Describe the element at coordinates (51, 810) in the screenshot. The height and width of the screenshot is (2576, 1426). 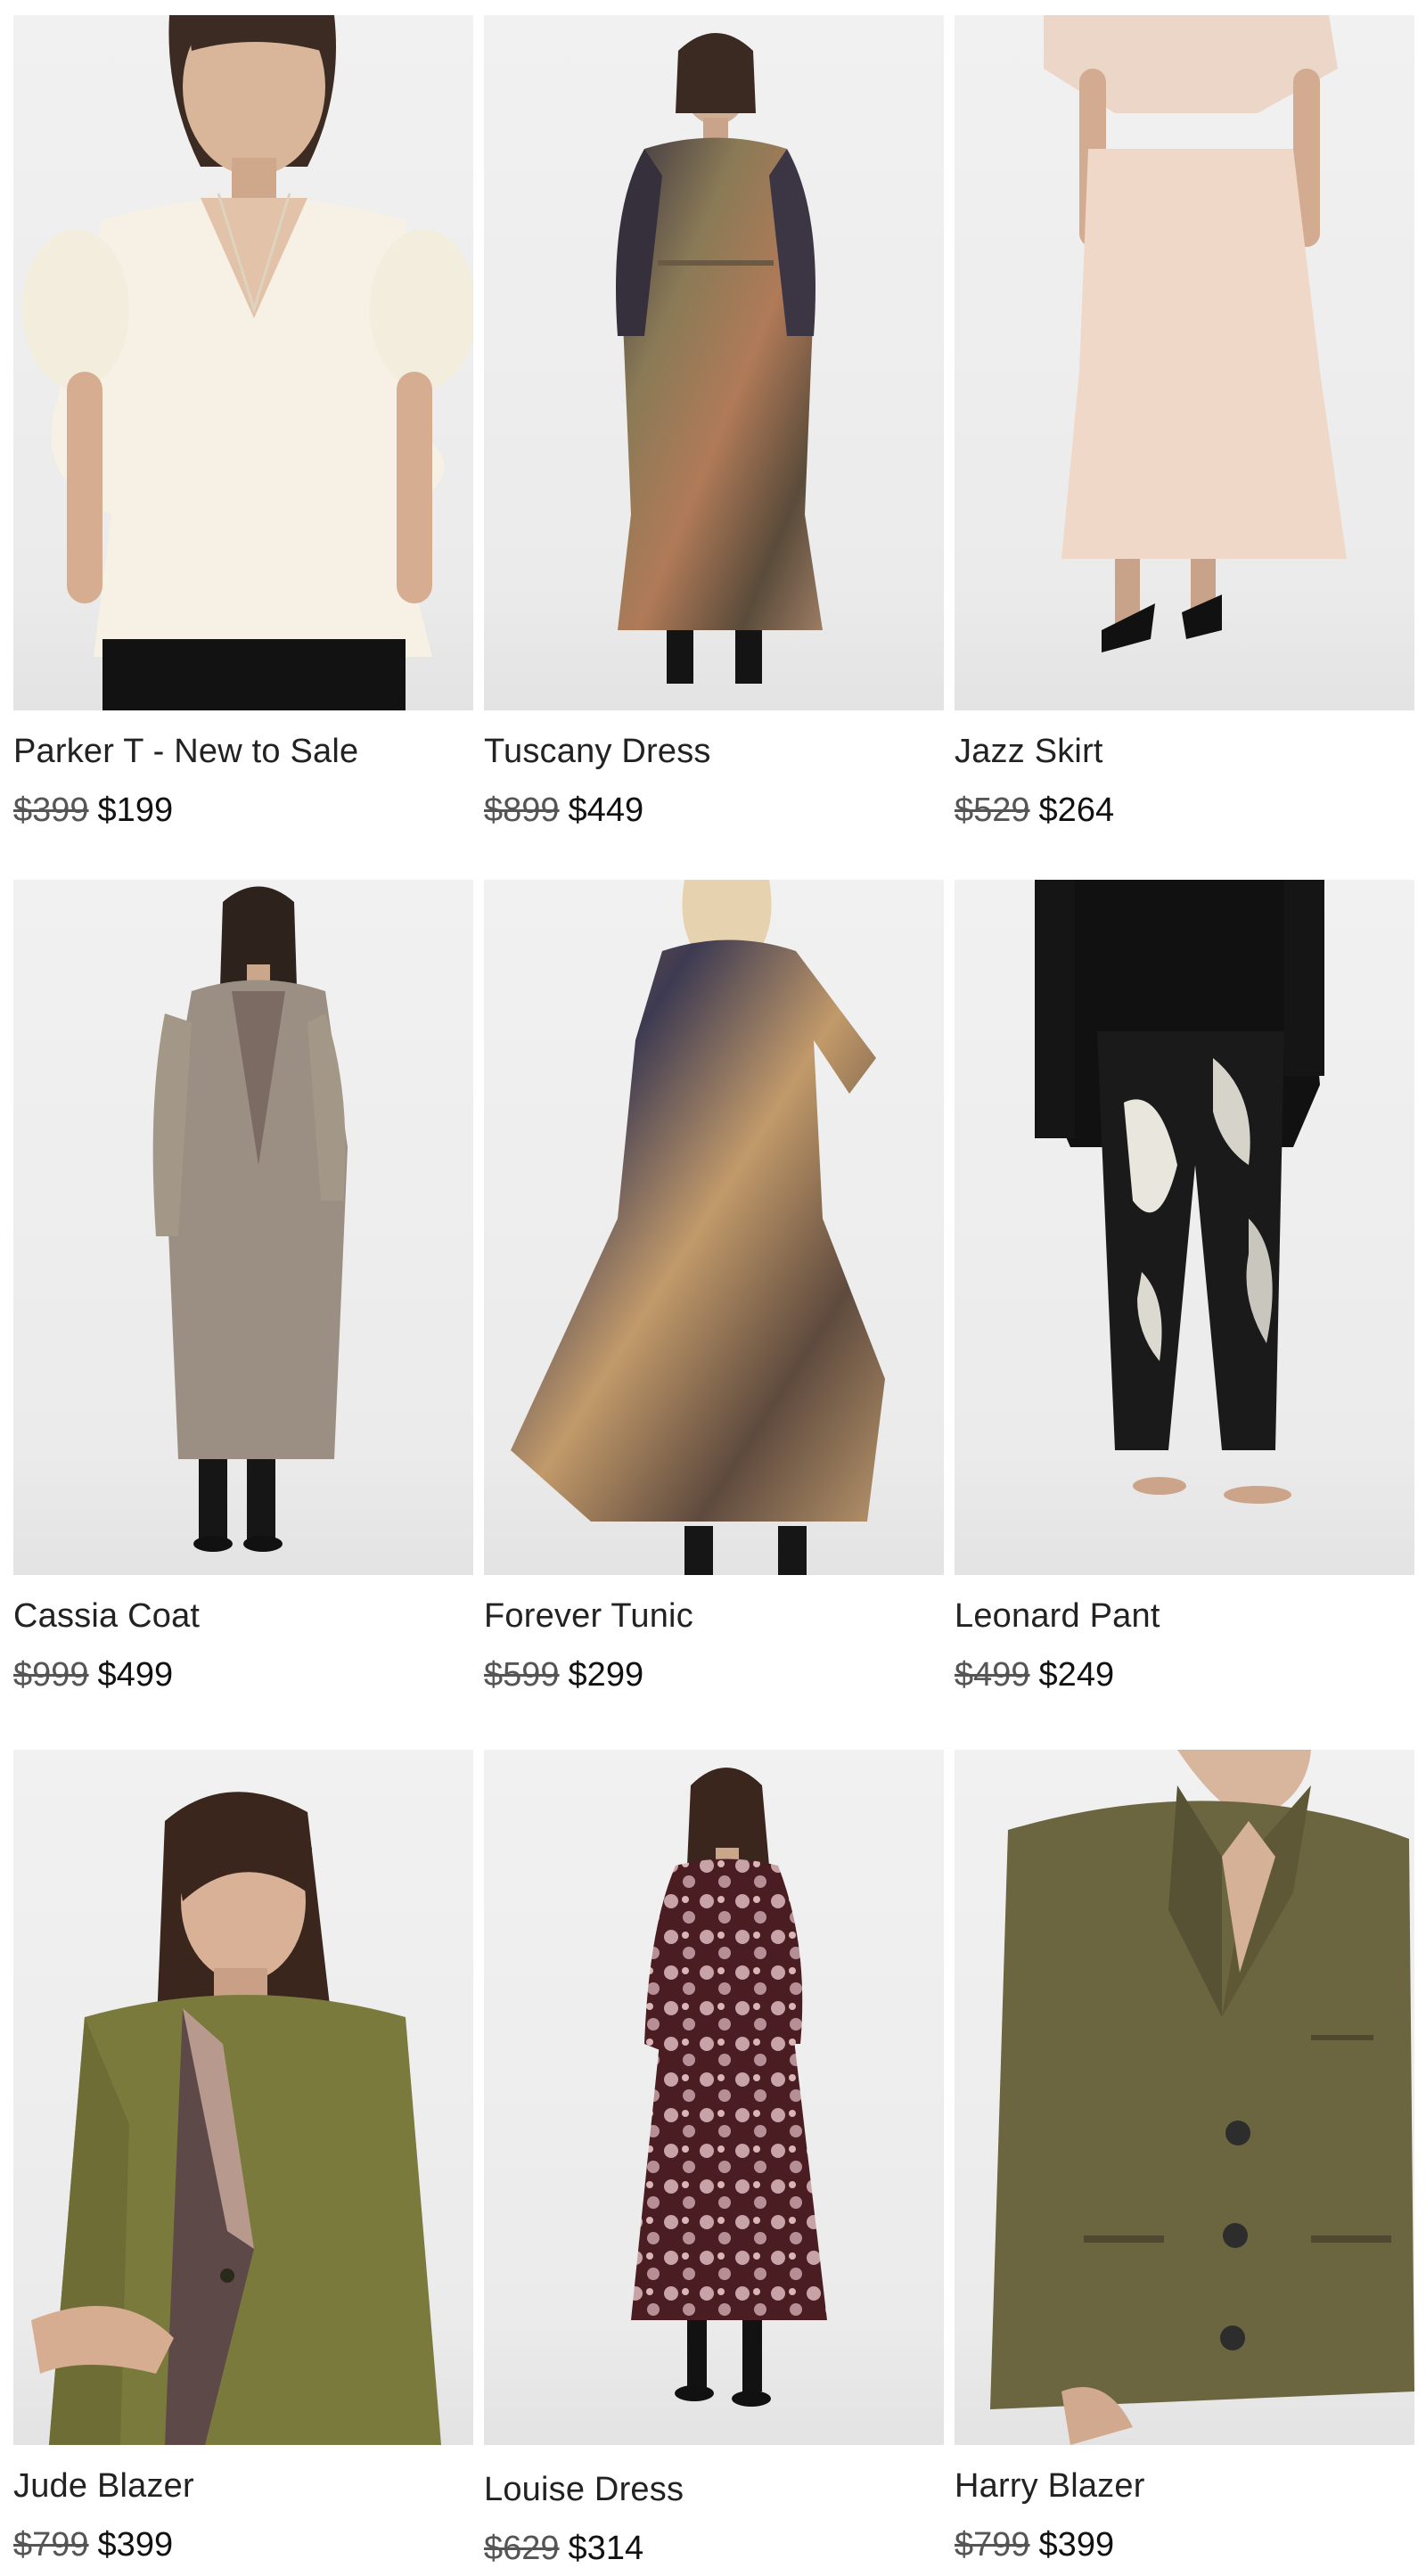
I see `original-price: $399` at that location.